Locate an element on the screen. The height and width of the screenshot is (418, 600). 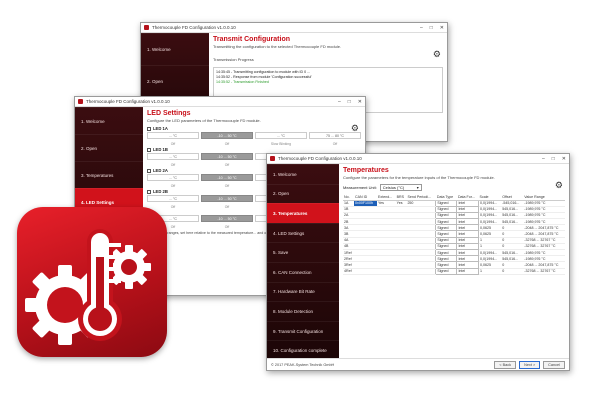
next-button: Next > is located at coordinates (530, 364).